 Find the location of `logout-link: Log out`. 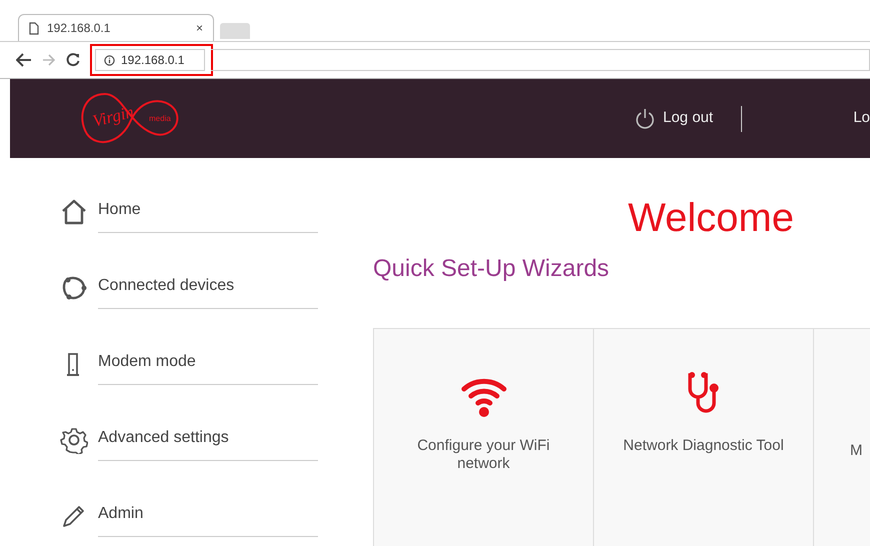

logout-link: Log out is located at coordinates (674, 118).